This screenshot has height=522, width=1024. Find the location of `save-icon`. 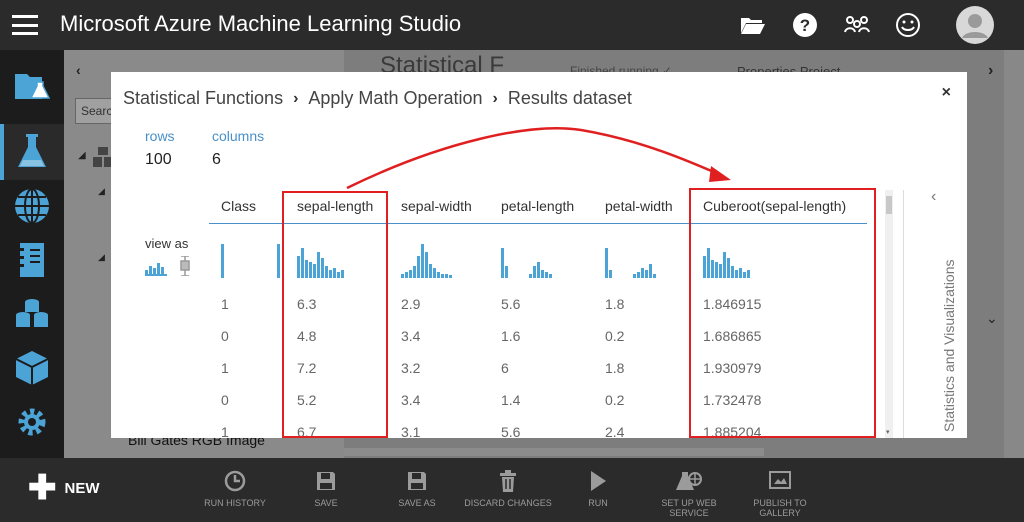

save-icon is located at coordinates (326, 480).